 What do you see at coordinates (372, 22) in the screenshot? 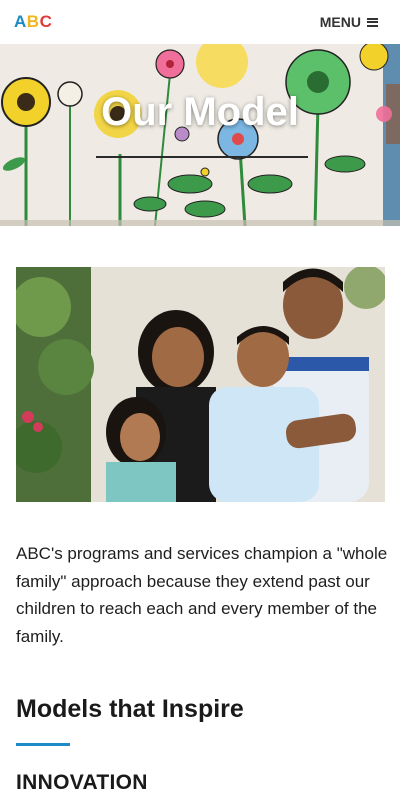
I see `hamburger-icon` at bounding box center [372, 22].